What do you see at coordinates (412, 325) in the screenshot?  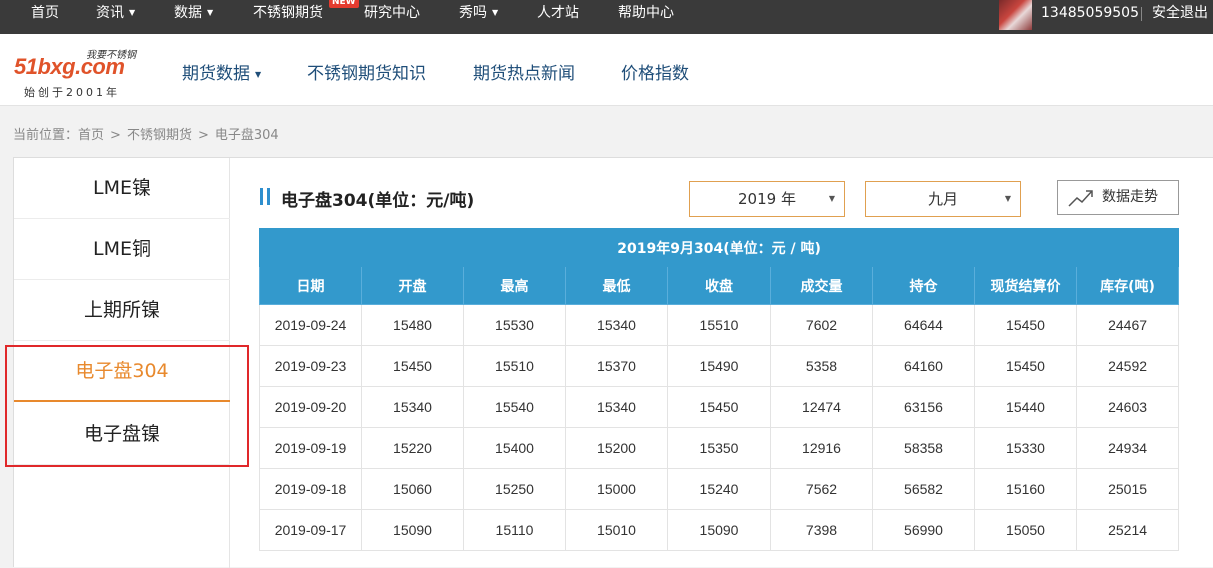 I see `table-cell: 15480` at bounding box center [412, 325].